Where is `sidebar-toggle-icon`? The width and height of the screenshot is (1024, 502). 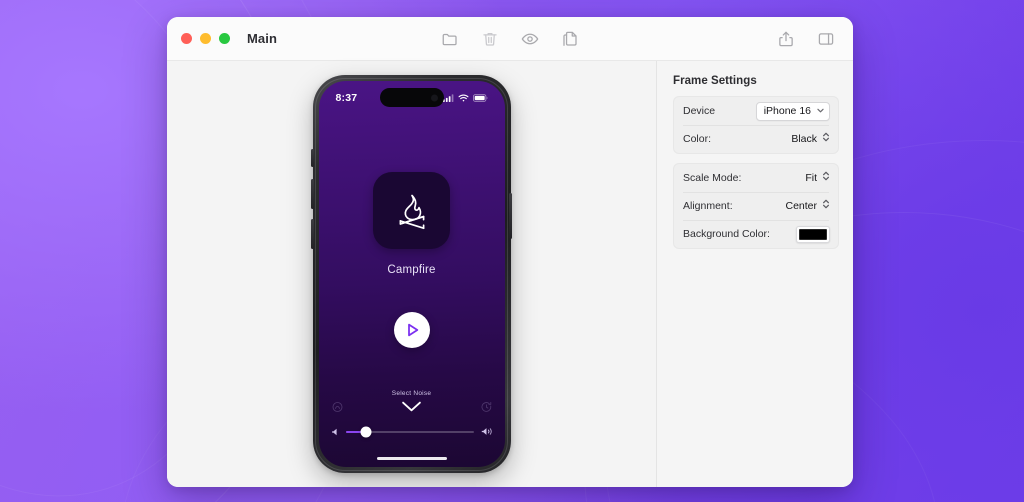
sidebar-toggle-icon is located at coordinates (826, 39).